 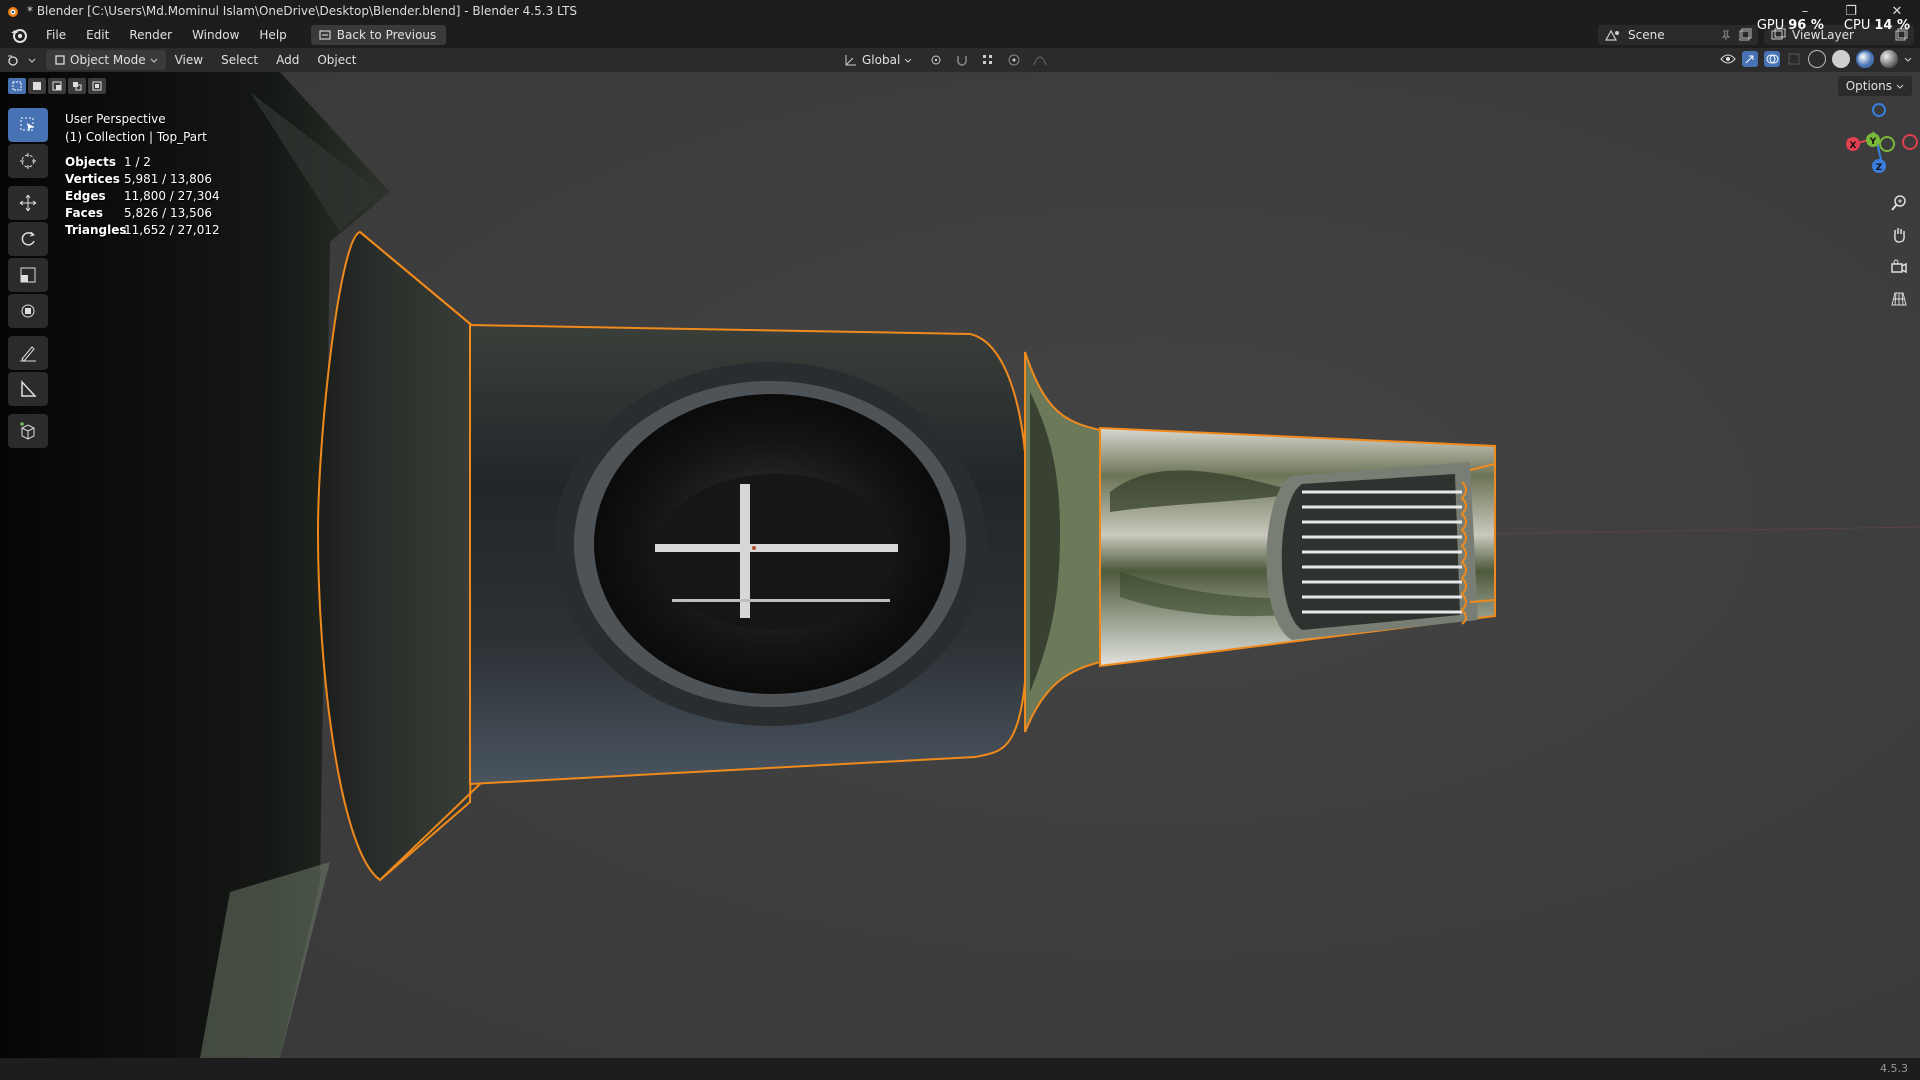 I want to click on menu-help: Help, so click(x=272, y=35).